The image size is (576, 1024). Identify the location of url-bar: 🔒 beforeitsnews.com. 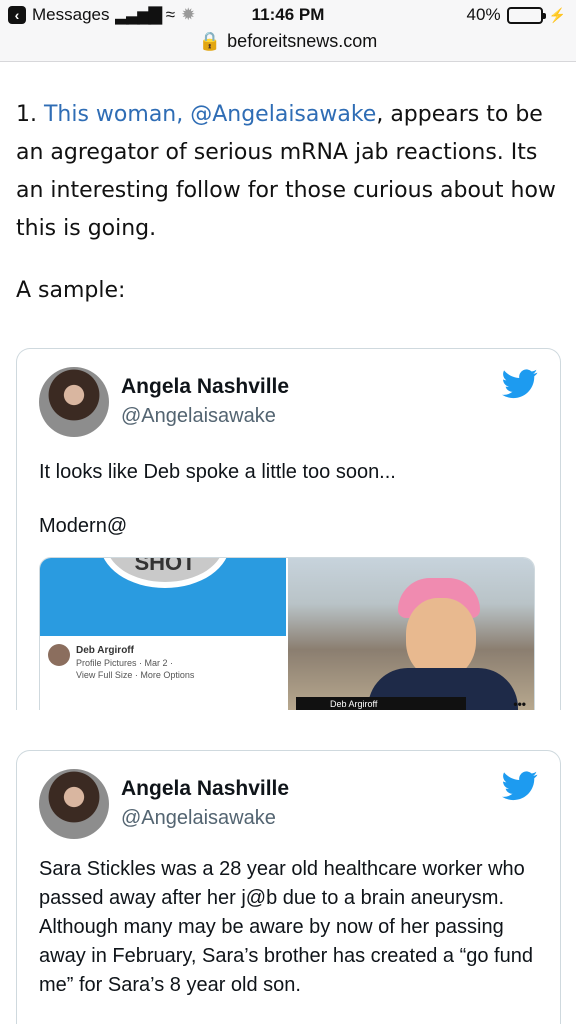
(288, 41).